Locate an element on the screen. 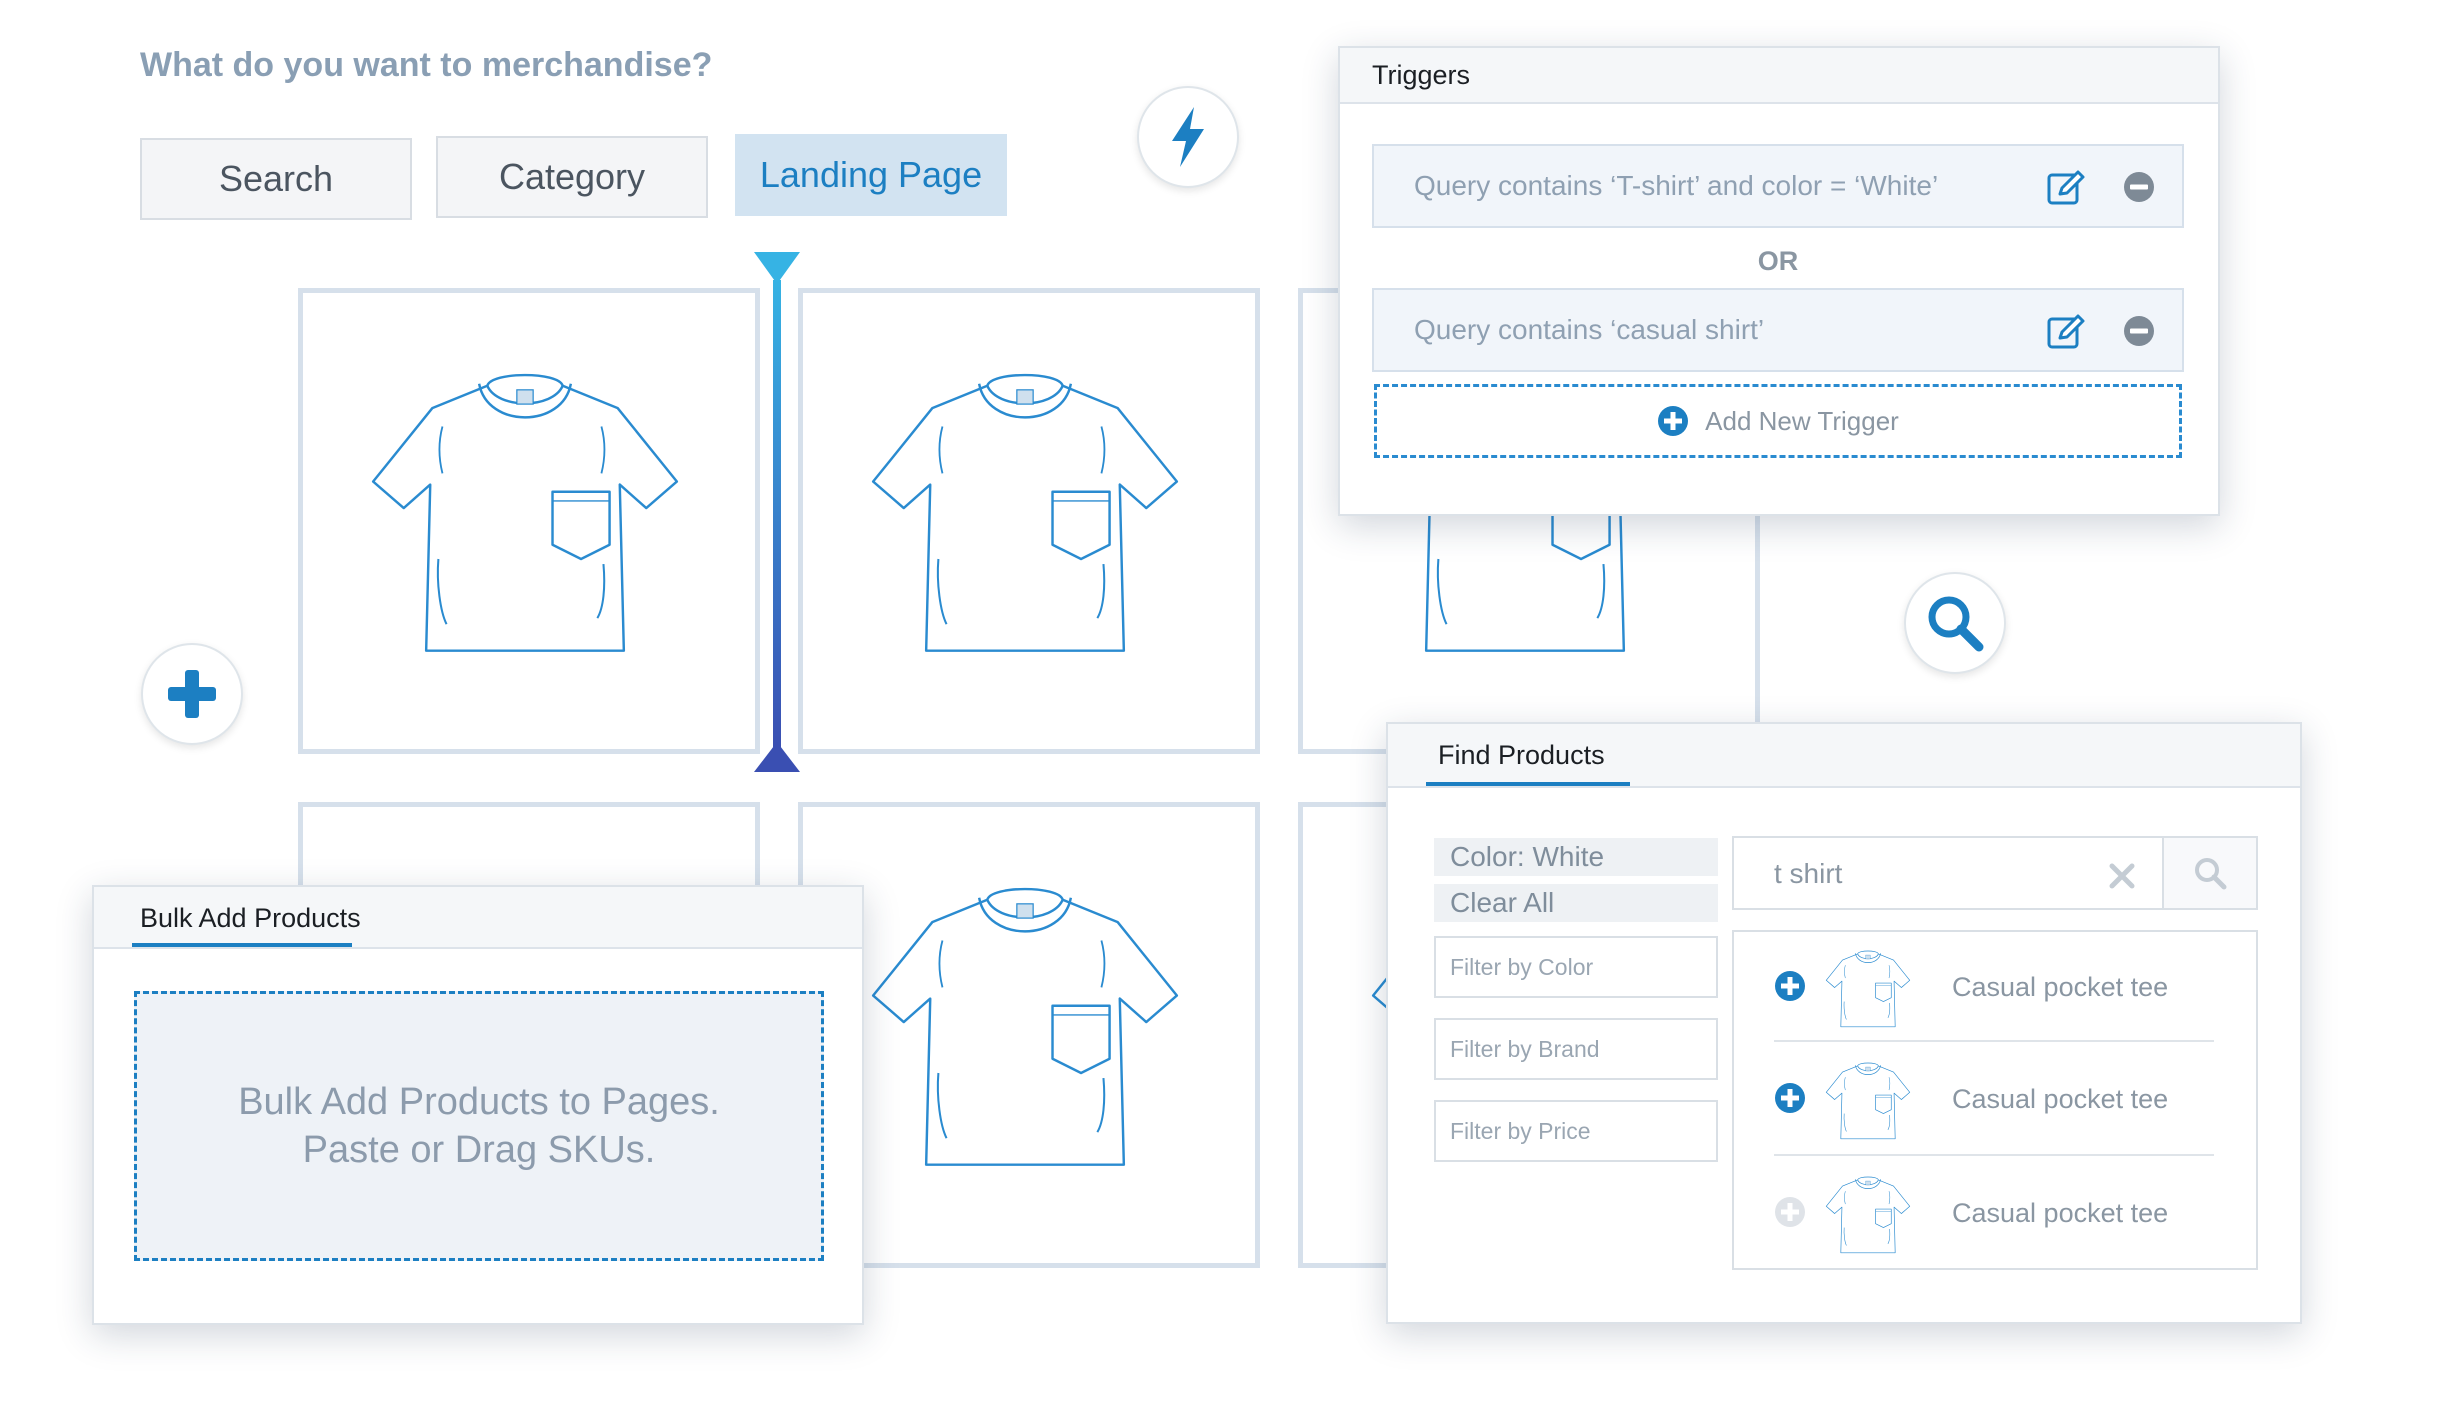  filter-price-input: Filter by Price is located at coordinates (1576, 1131).